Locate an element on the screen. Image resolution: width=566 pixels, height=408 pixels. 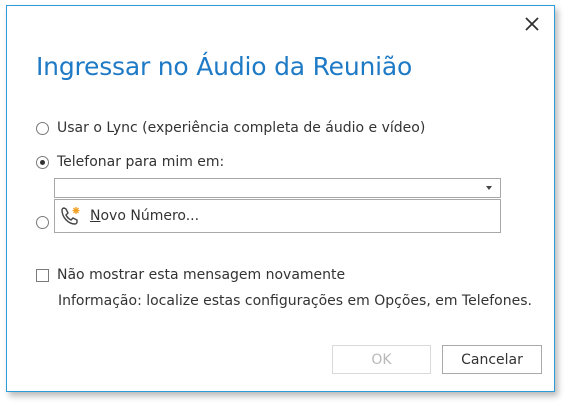
phone-number-combobox is located at coordinates (277, 188).